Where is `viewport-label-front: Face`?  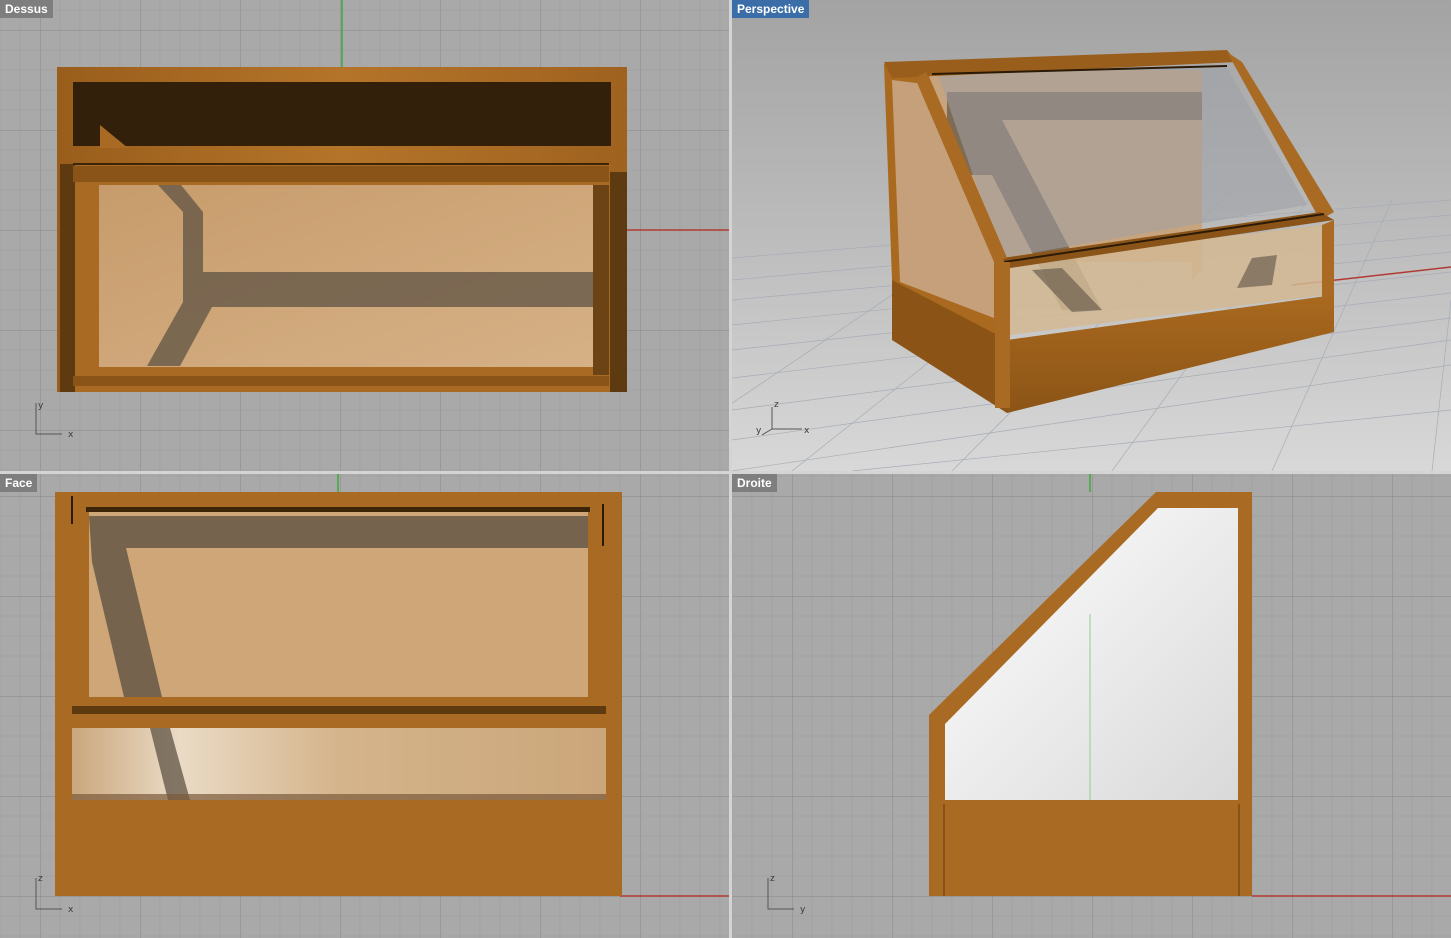 viewport-label-front: Face is located at coordinates (19, 483).